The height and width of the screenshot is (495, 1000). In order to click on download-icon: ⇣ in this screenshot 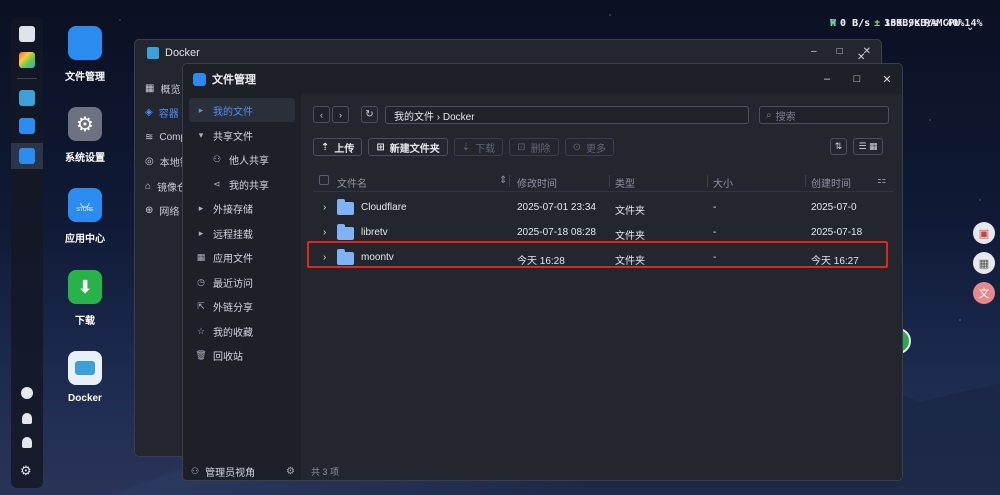, I will do `click(466, 147)`.